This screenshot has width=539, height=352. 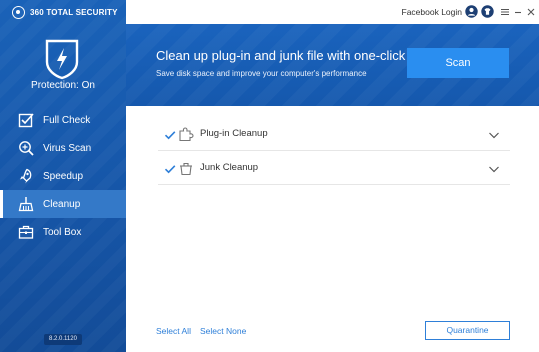 What do you see at coordinates (504, 11) in the screenshot?
I see `menu-icon` at bounding box center [504, 11].